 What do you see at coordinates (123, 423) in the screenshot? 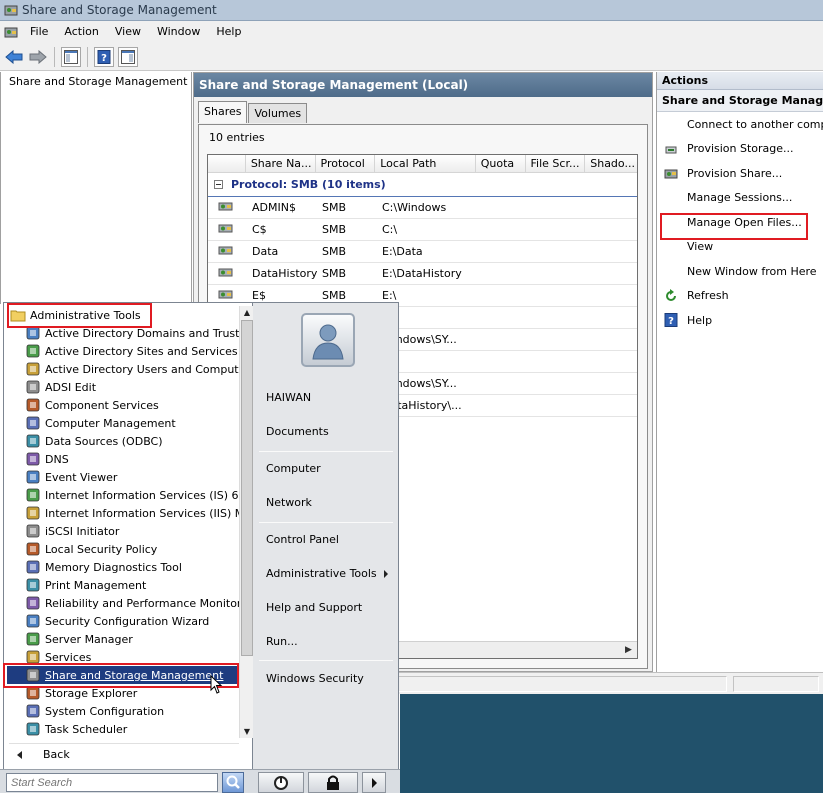
I see `program-computer-management: Computer Management` at bounding box center [123, 423].